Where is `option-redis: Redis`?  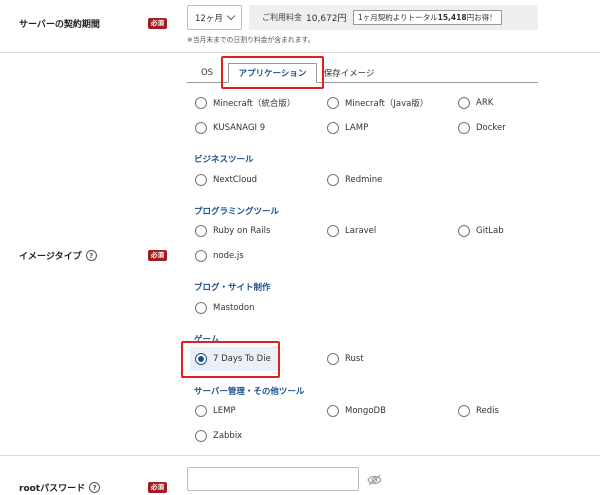 option-redis: Redis is located at coordinates (478, 411).